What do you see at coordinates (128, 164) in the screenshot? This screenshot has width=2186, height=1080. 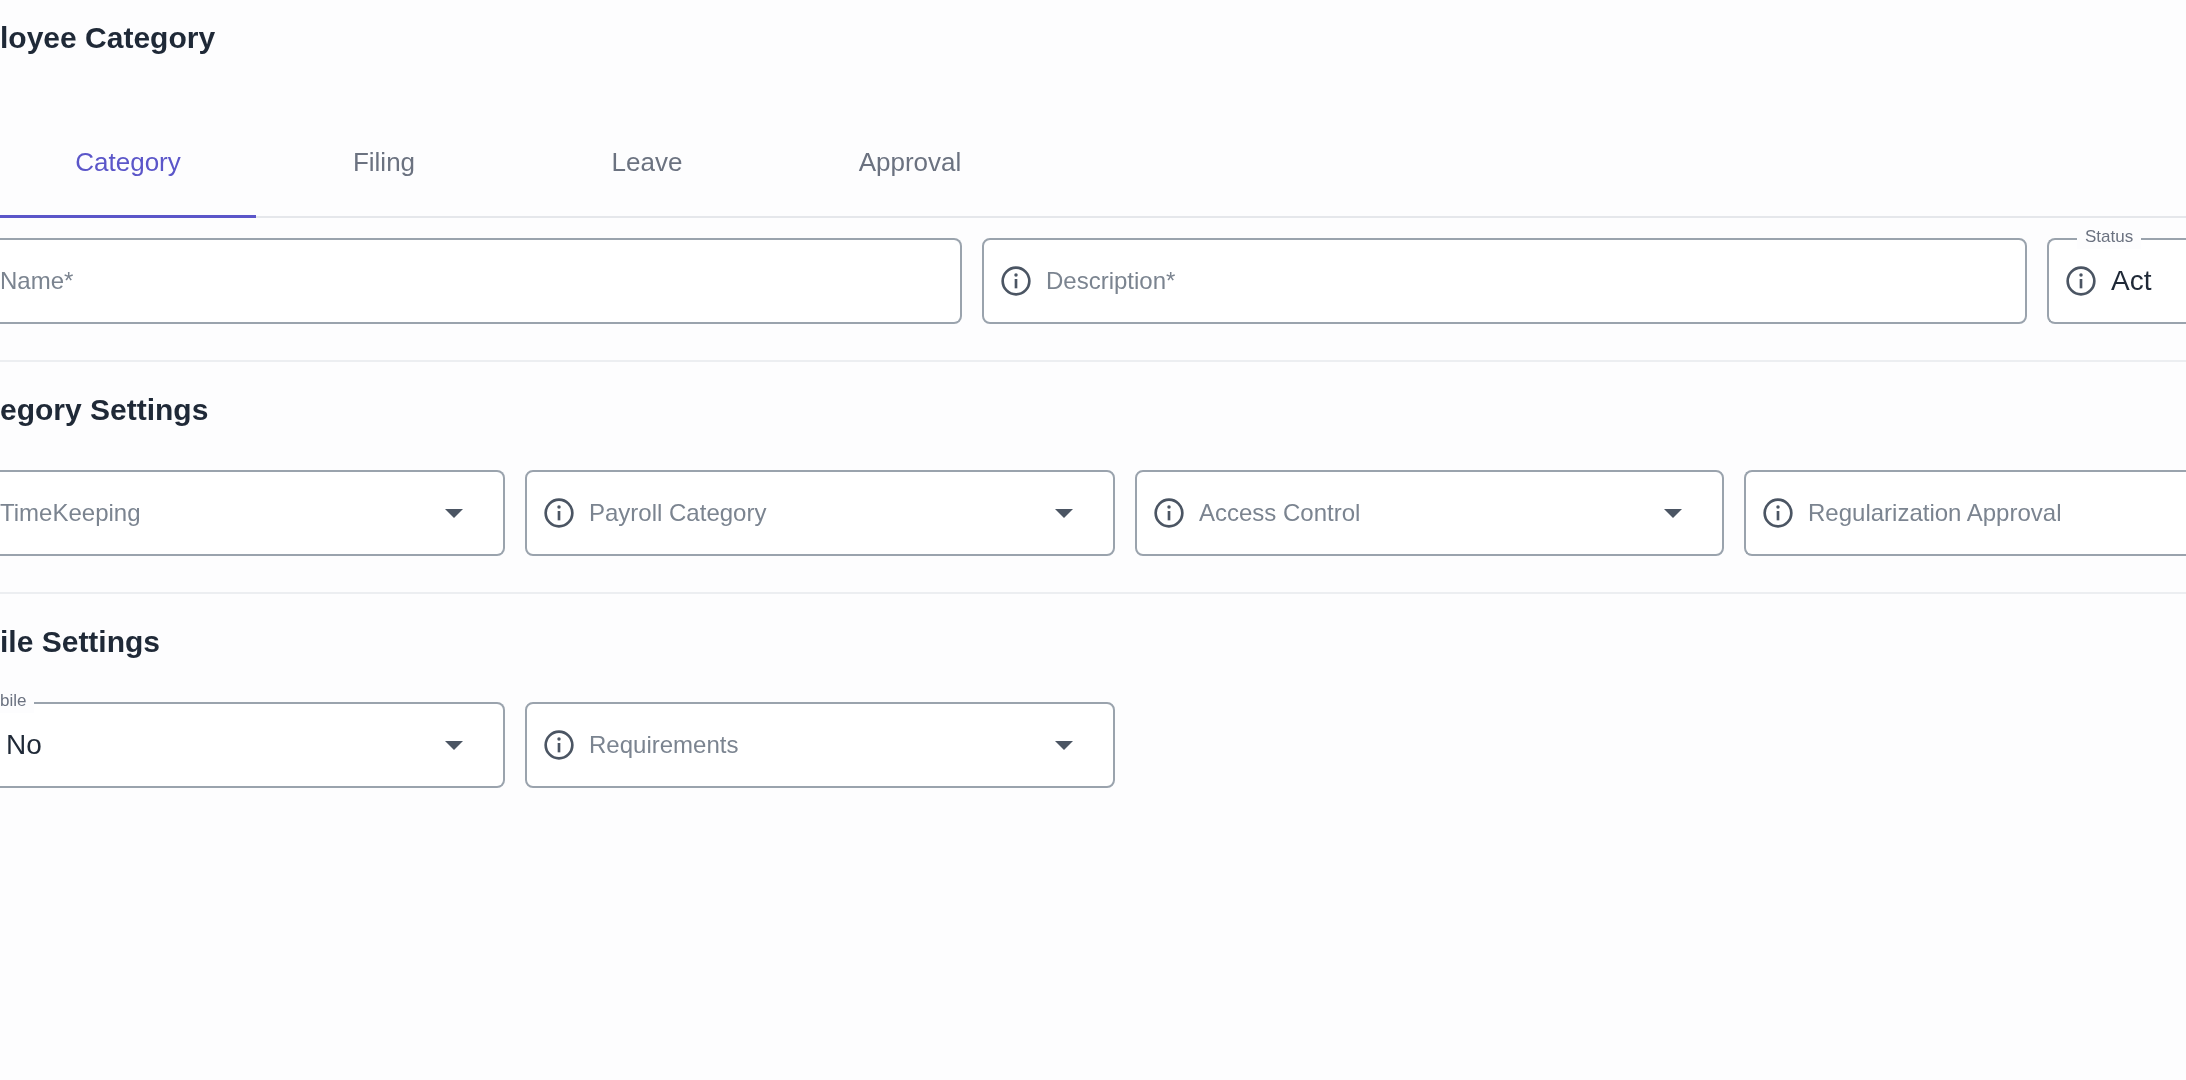 I see `tab: Category` at bounding box center [128, 164].